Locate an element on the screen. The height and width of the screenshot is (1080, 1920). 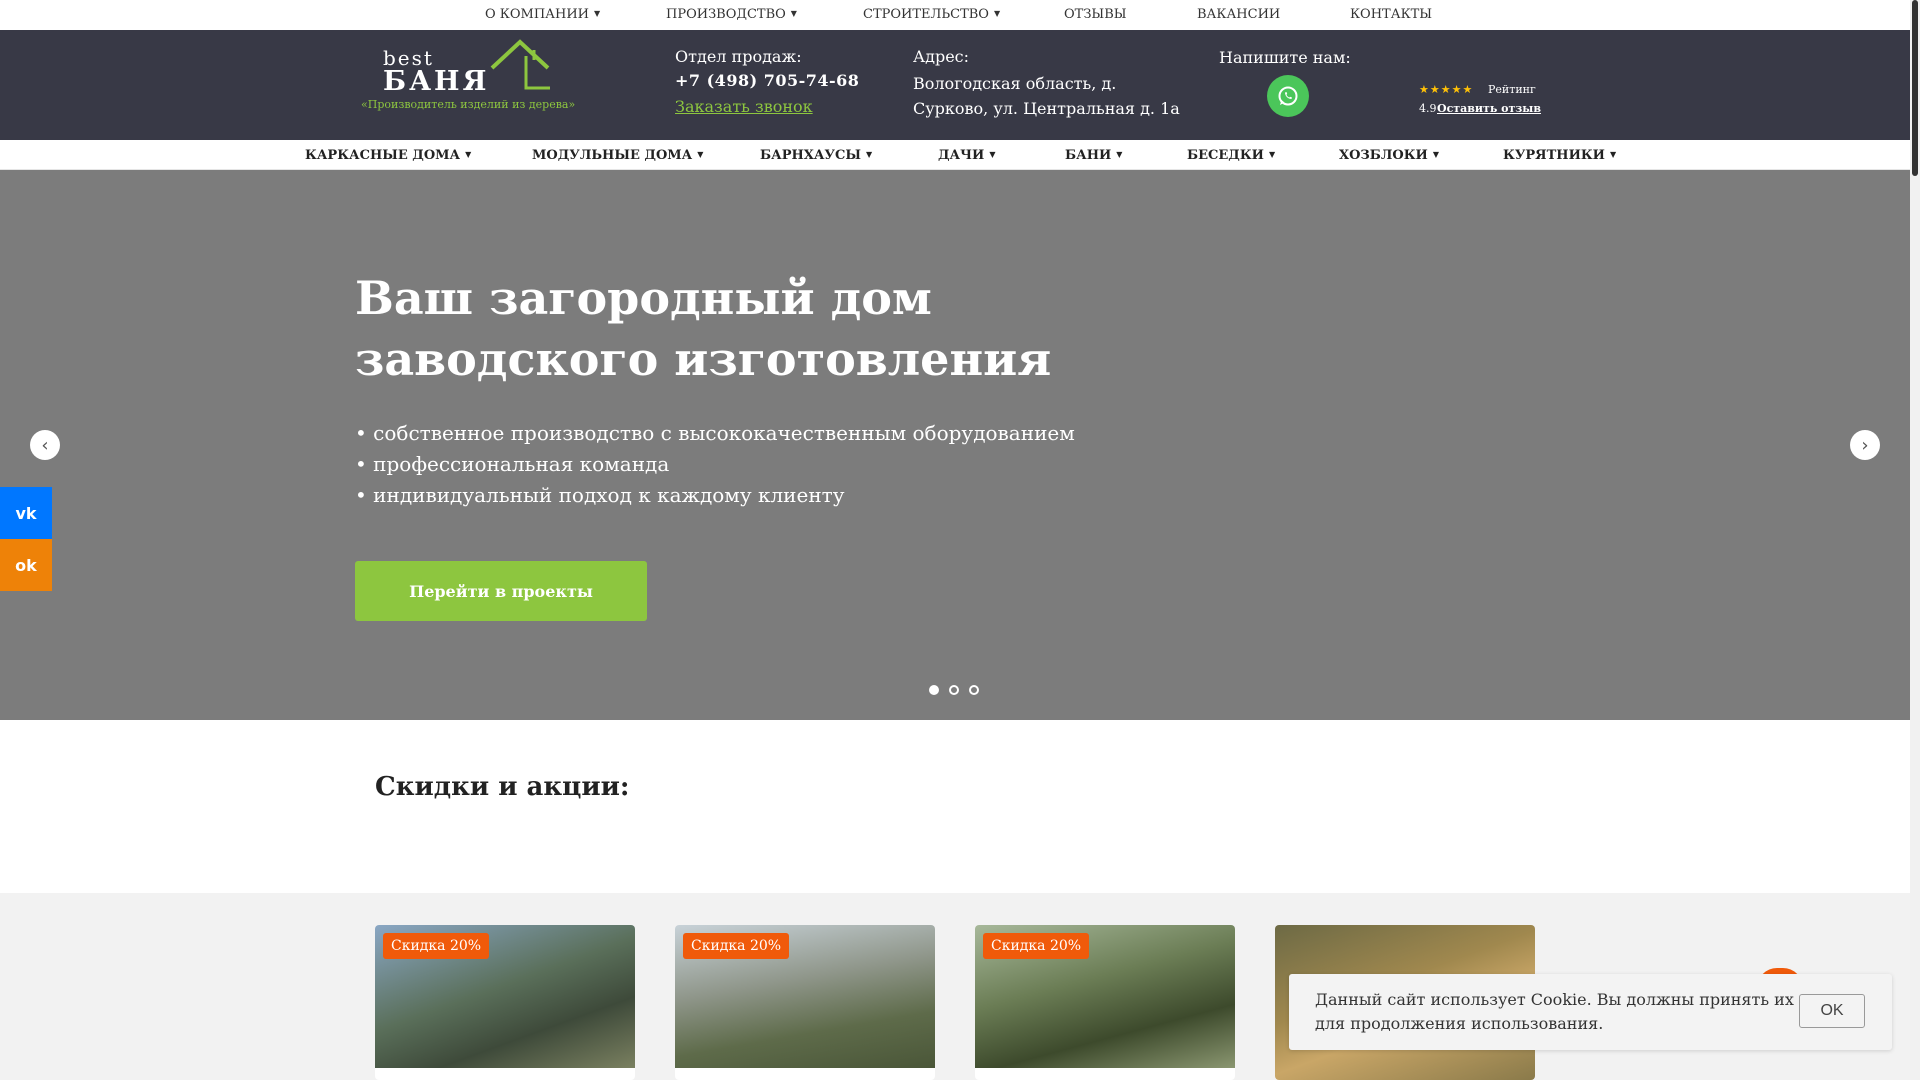
topnav-item-about: О КОМПАНИИ ▼ is located at coordinates (542, 14).